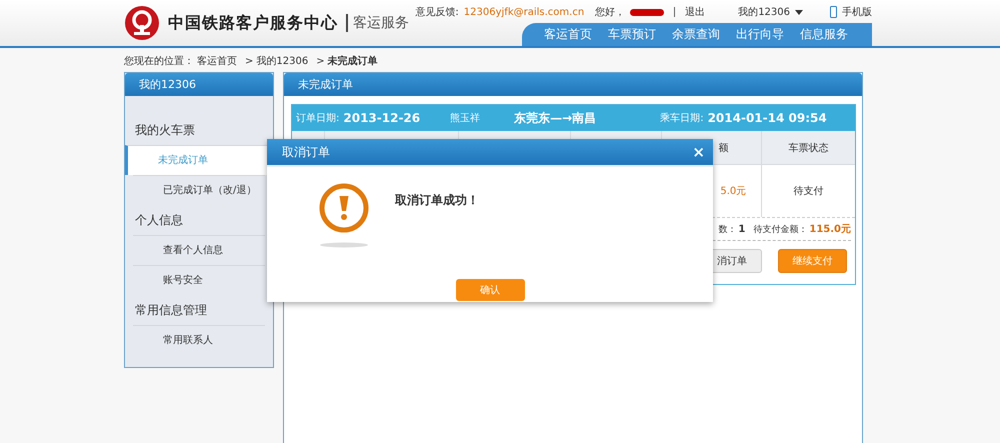 The width and height of the screenshot is (1000, 443). I want to click on greeting-text: 您好，, so click(610, 12).